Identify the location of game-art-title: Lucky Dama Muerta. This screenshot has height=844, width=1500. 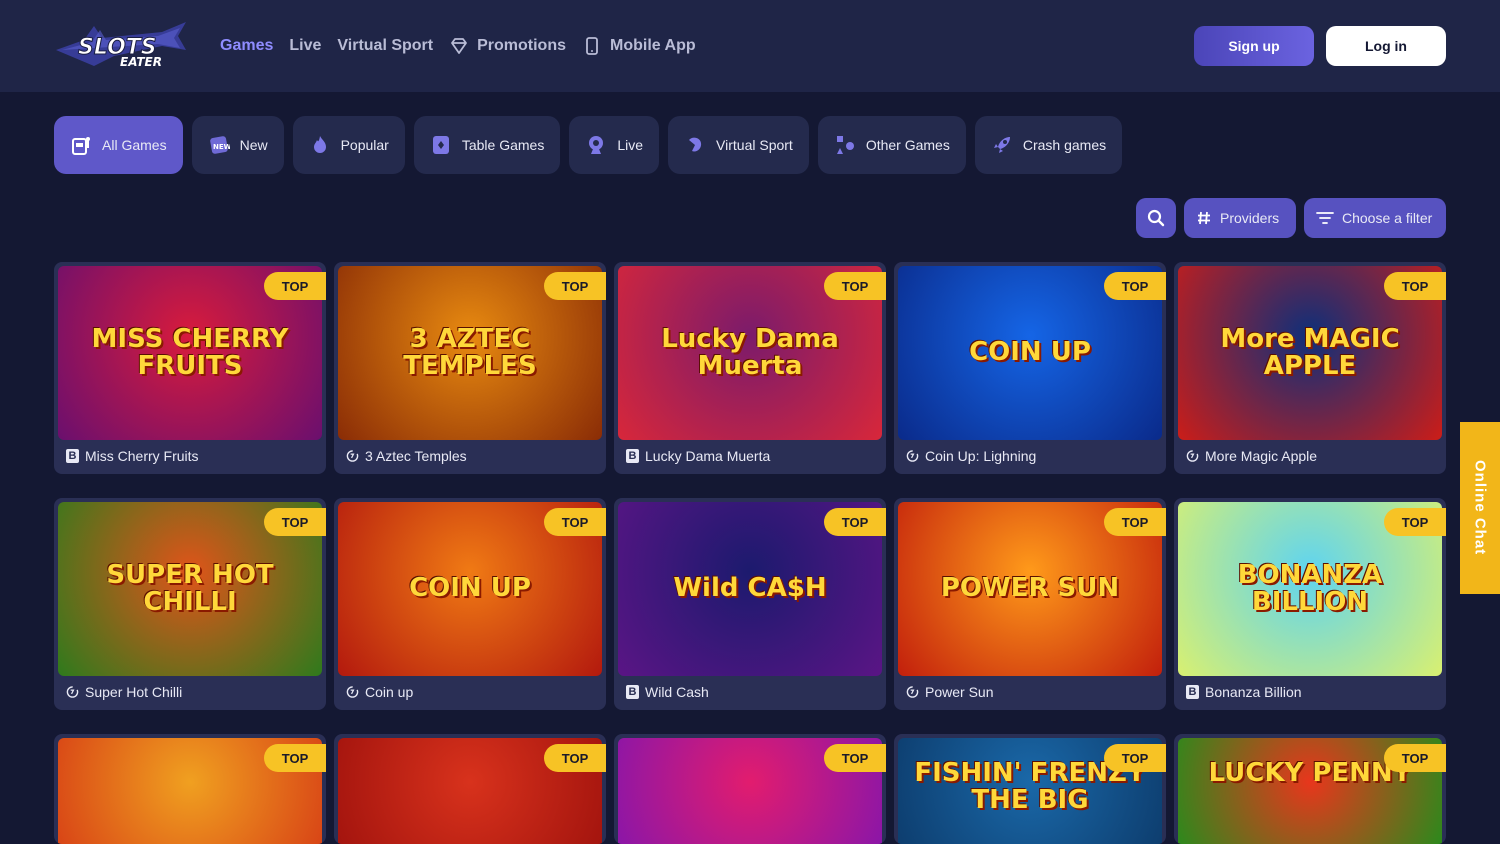
(750, 352).